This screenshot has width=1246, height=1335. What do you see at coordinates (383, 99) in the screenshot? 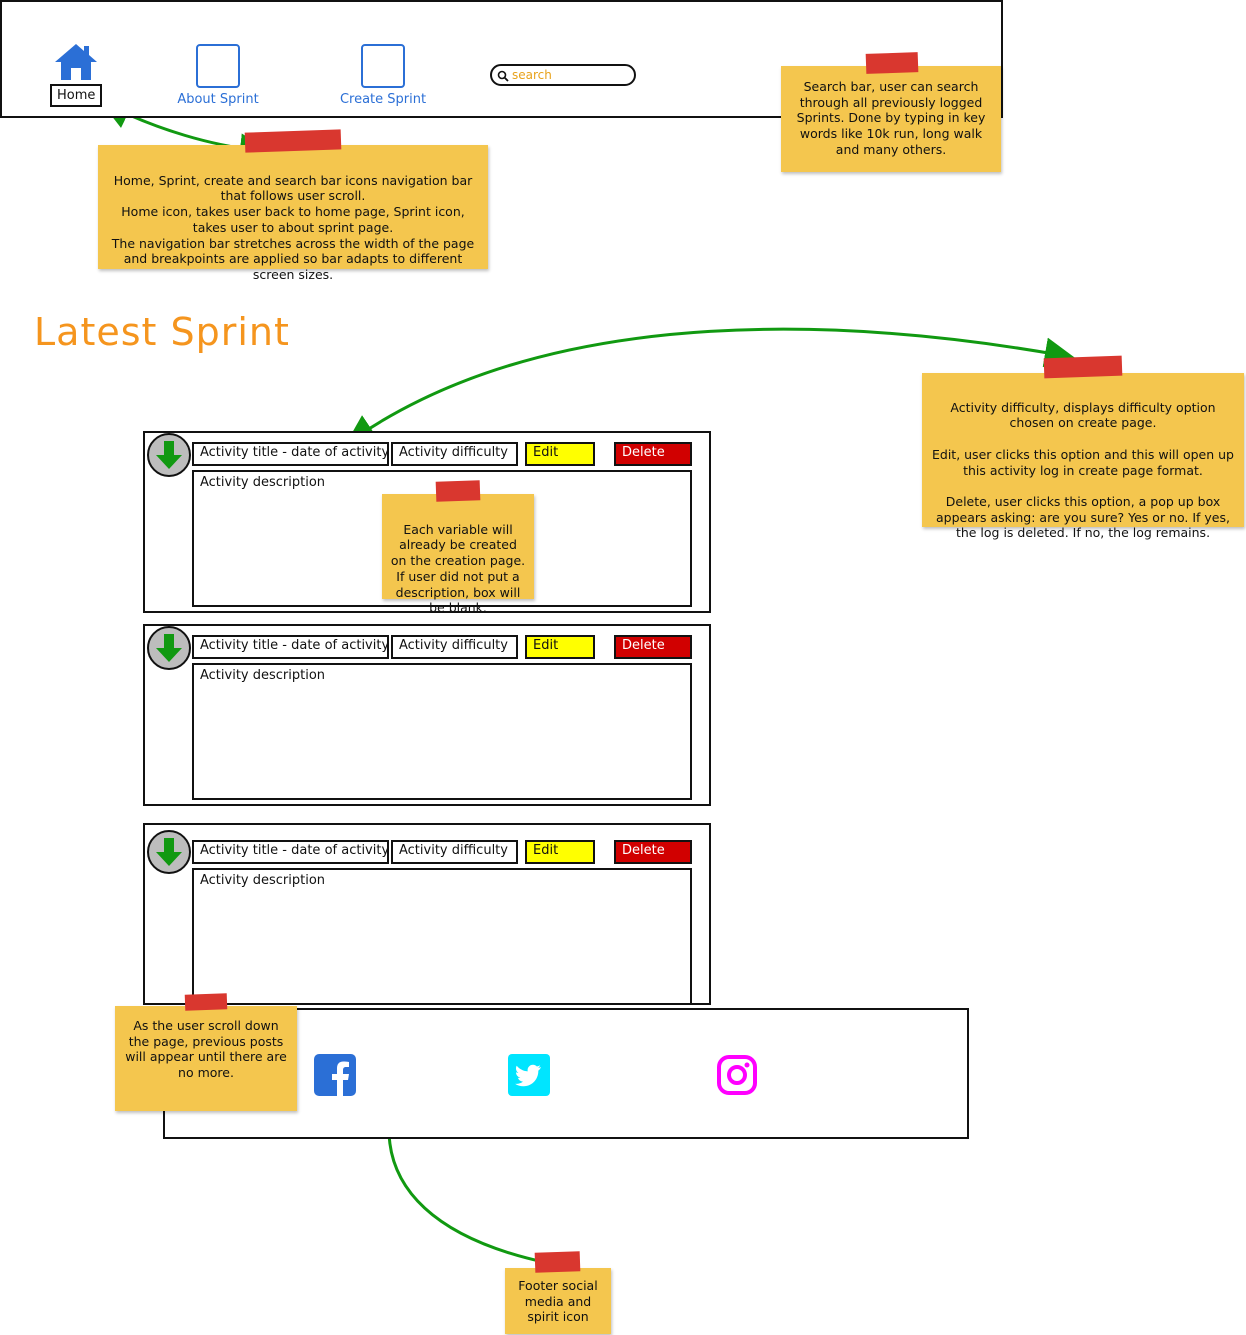
I see `create-sprint-label: Create Sprint` at bounding box center [383, 99].